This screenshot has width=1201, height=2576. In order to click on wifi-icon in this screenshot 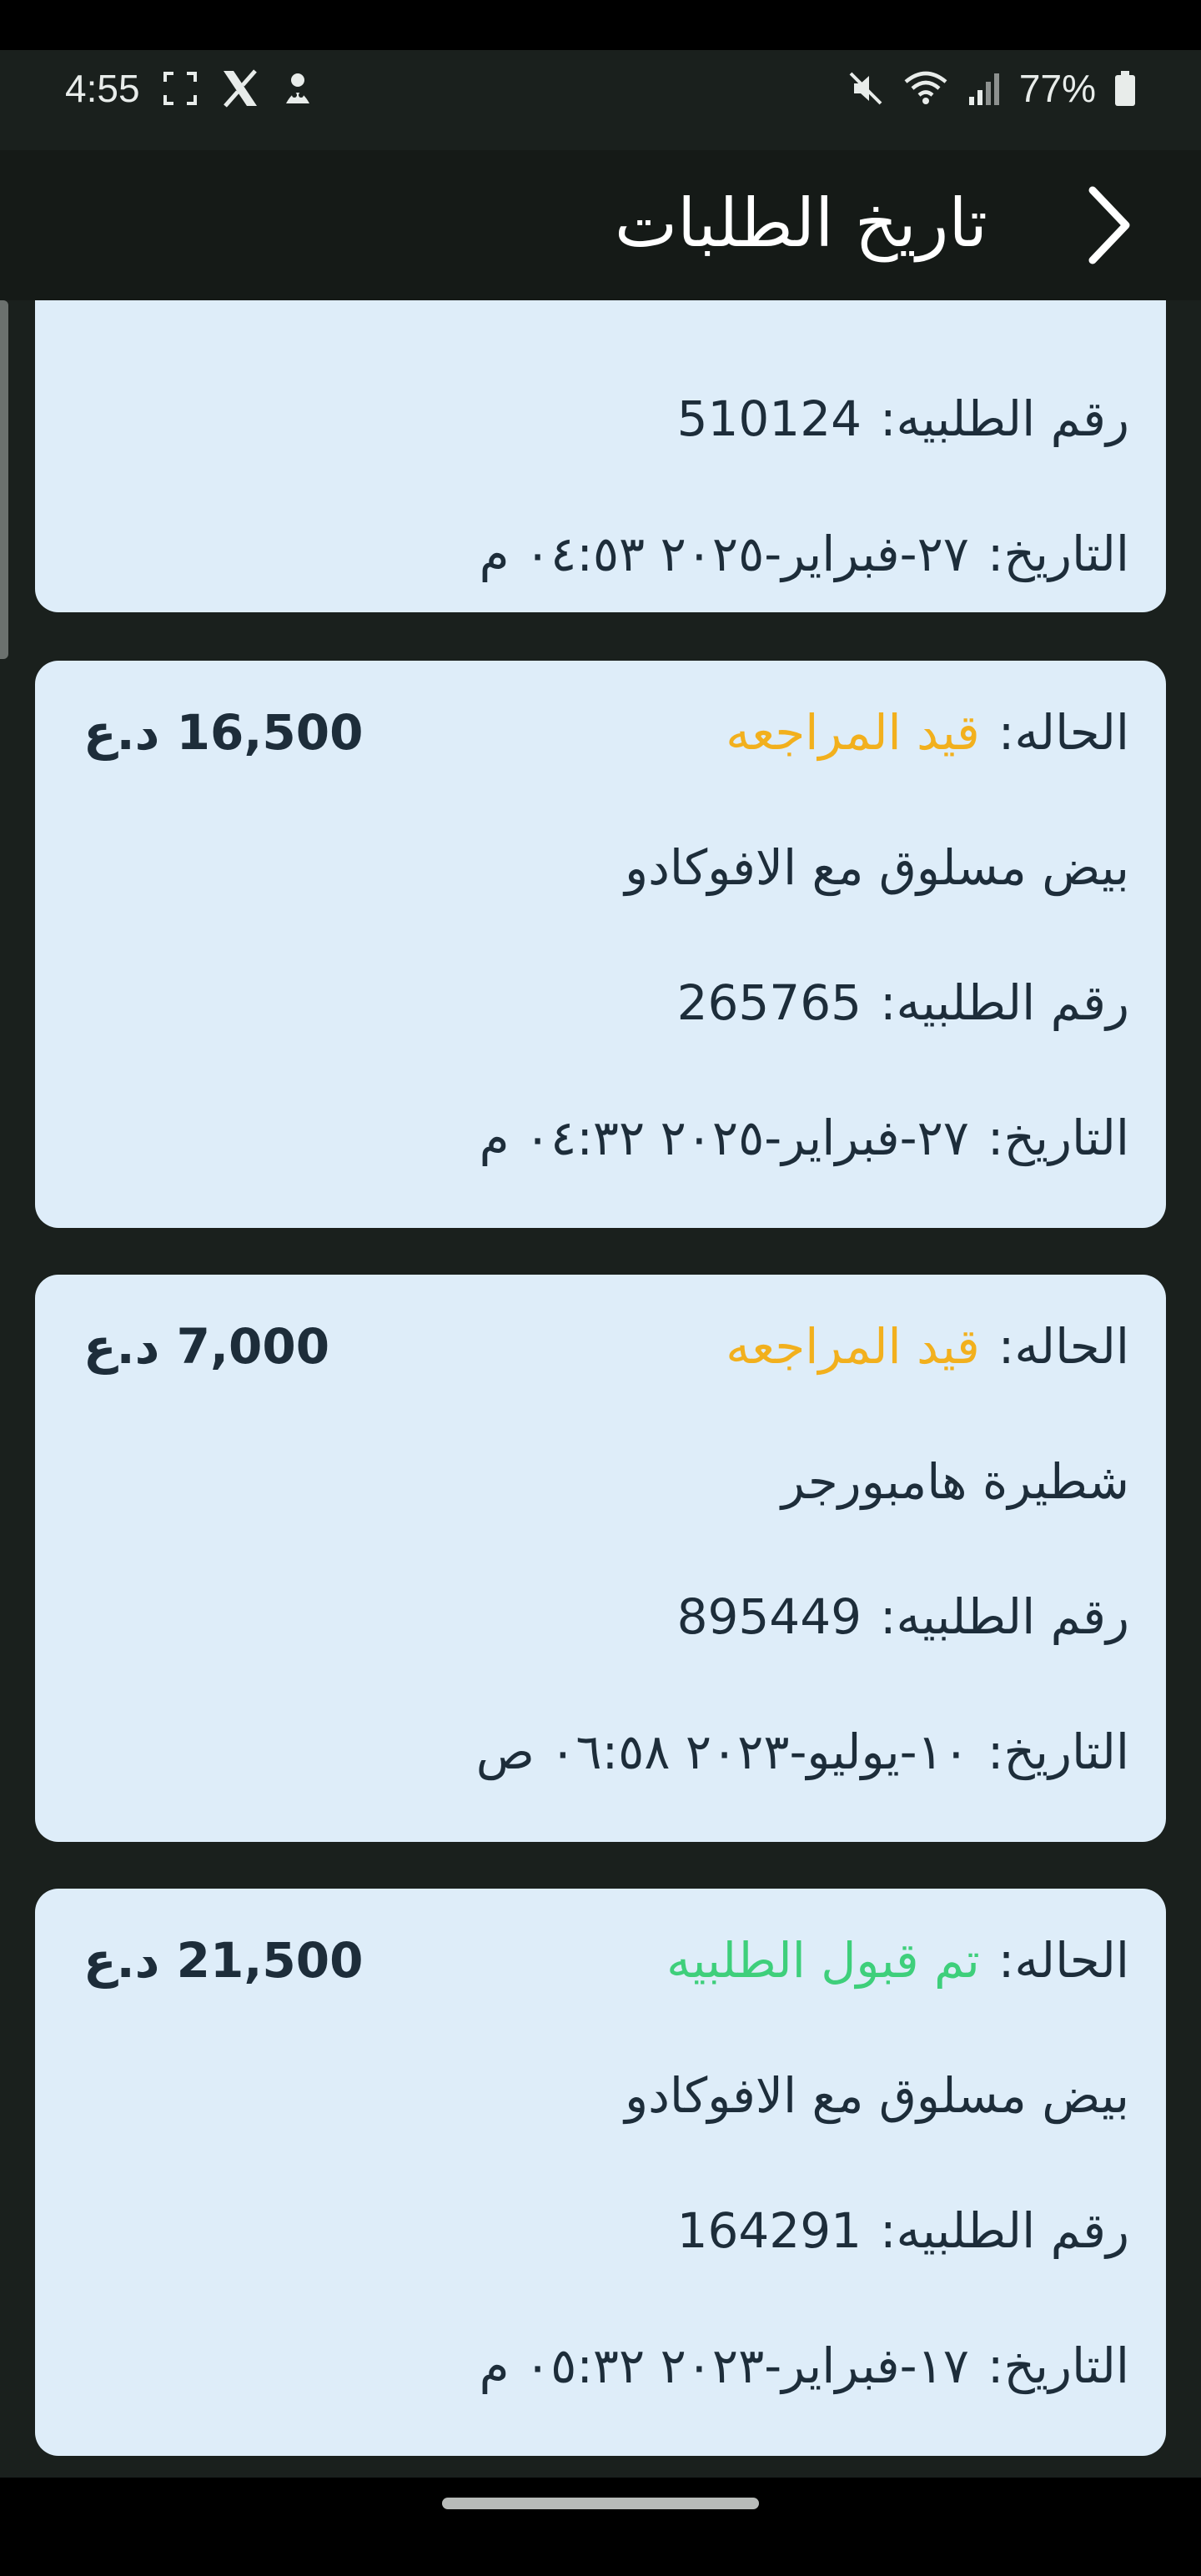, I will do `click(926, 88)`.